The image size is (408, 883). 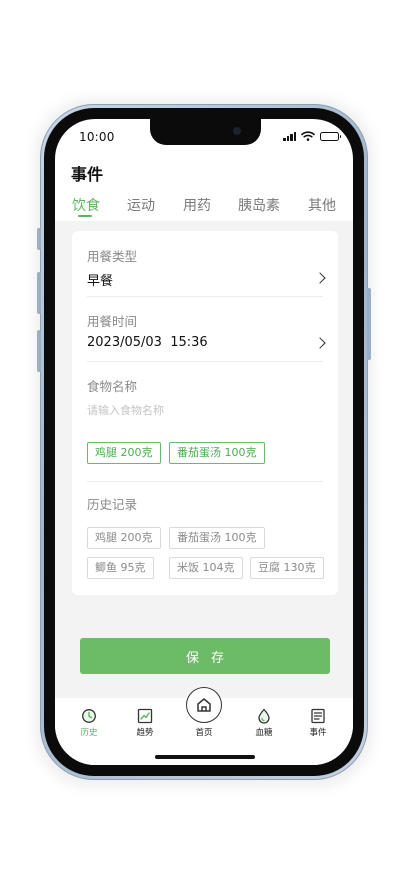 I want to click on history-food-chip: 豆腐 130克, so click(x=287, y=568).